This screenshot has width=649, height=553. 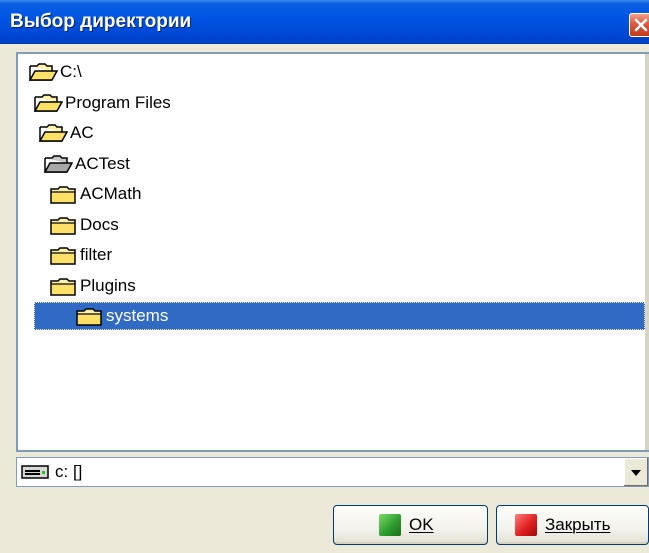 I want to click on tree-node: C:\, so click(x=55, y=72).